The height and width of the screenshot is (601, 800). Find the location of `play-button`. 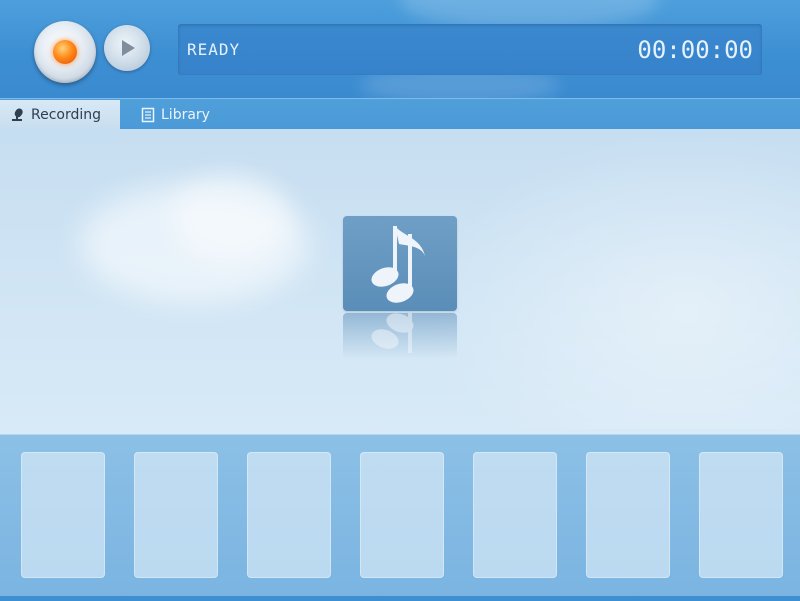

play-button is located at coordinates (127, 48).